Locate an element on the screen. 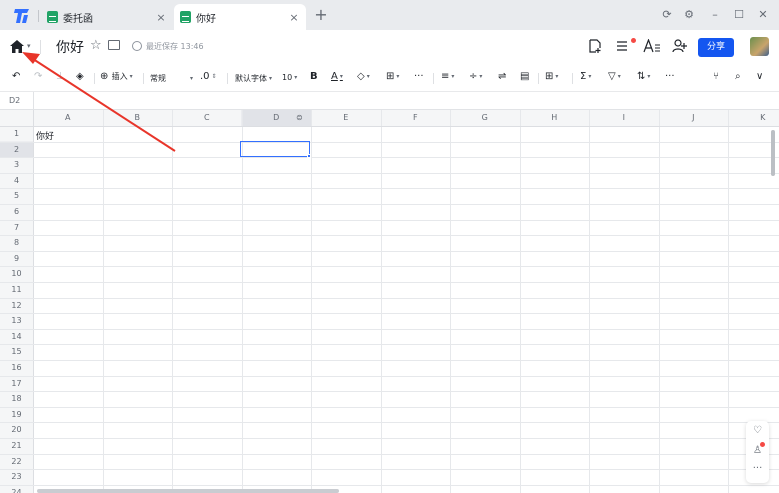 The width and height of the screenshot is (779, 493). minimize-button: – is located at coordinates (715, 14).